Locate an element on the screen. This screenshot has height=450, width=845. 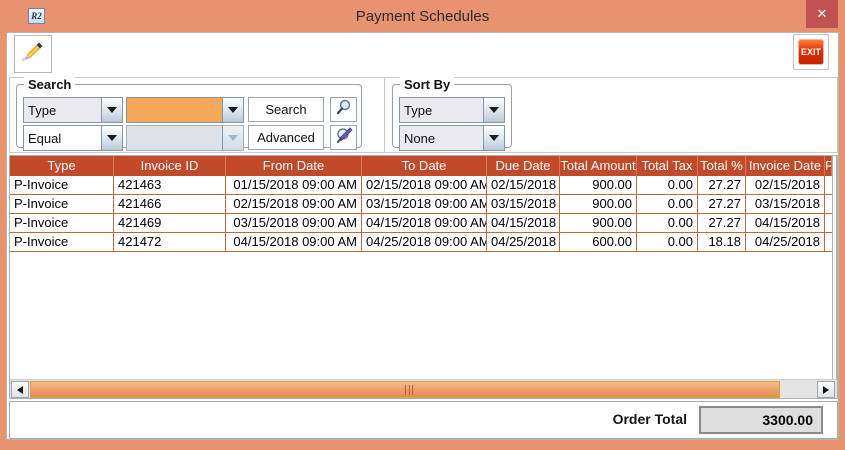
column-header: P is located at coordinates (828, 166).